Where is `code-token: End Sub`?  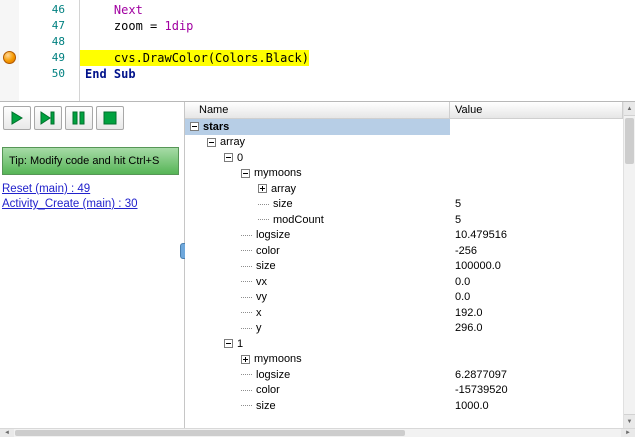 code-token: End Sub is located at coordinates (110, 74).